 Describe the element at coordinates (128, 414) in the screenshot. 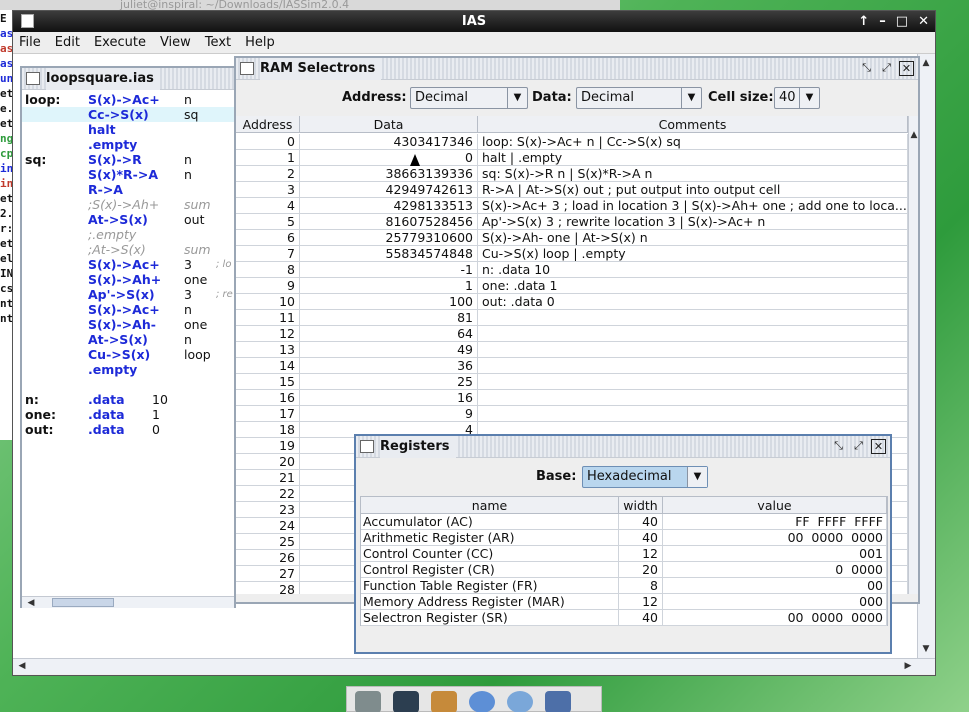

I see `code-line: one: .data 1` at that location.